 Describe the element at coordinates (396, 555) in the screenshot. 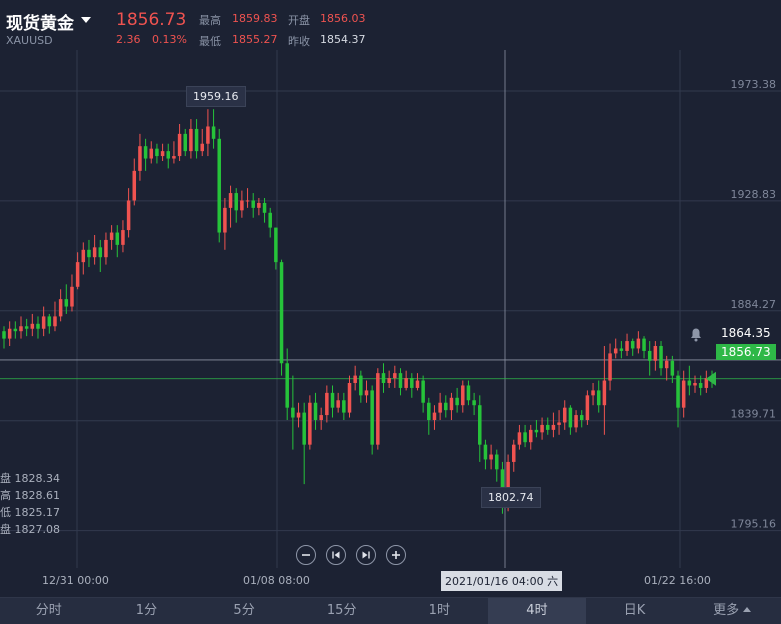

I see `zoom-in-icon` at that location.